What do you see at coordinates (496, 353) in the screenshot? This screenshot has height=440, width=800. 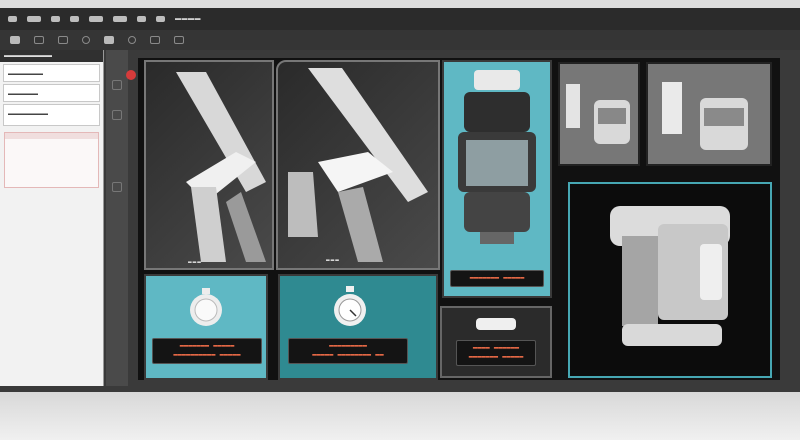 I see `panel-label: ▬▬▬▬ ▬▬▬▬▬▬ ▬▬▬▬▬▬▬ ▬▬▬▬▬` at bounding box center [496, 353].